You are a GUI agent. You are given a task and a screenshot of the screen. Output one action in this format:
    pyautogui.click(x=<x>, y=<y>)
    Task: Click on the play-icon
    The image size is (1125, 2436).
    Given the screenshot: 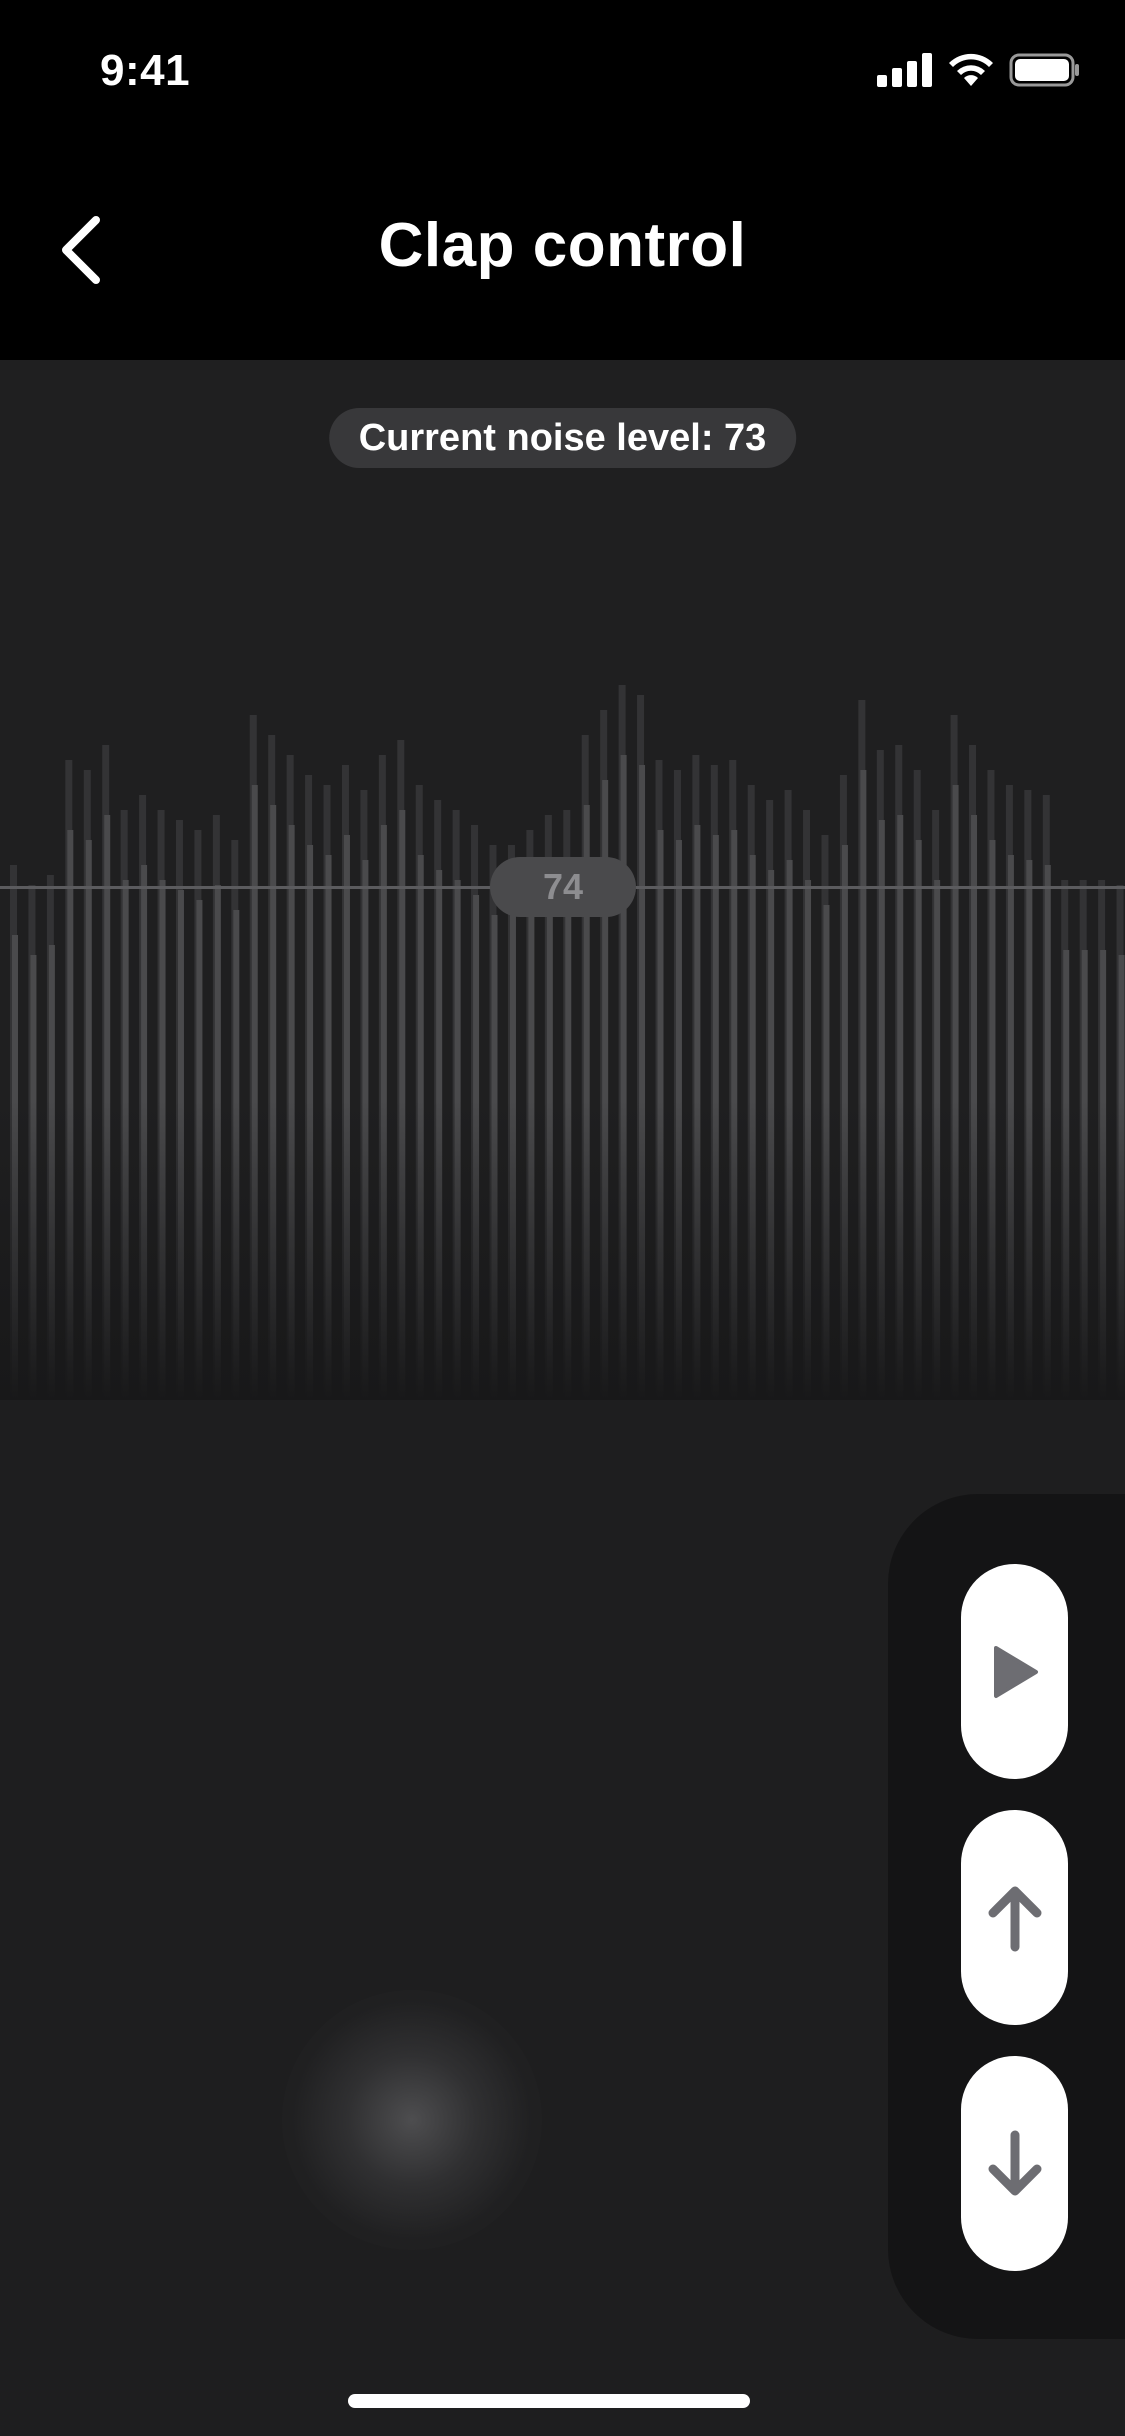 What is the action you would take?
    pyautogui.click(x=1015, y=1671)
    